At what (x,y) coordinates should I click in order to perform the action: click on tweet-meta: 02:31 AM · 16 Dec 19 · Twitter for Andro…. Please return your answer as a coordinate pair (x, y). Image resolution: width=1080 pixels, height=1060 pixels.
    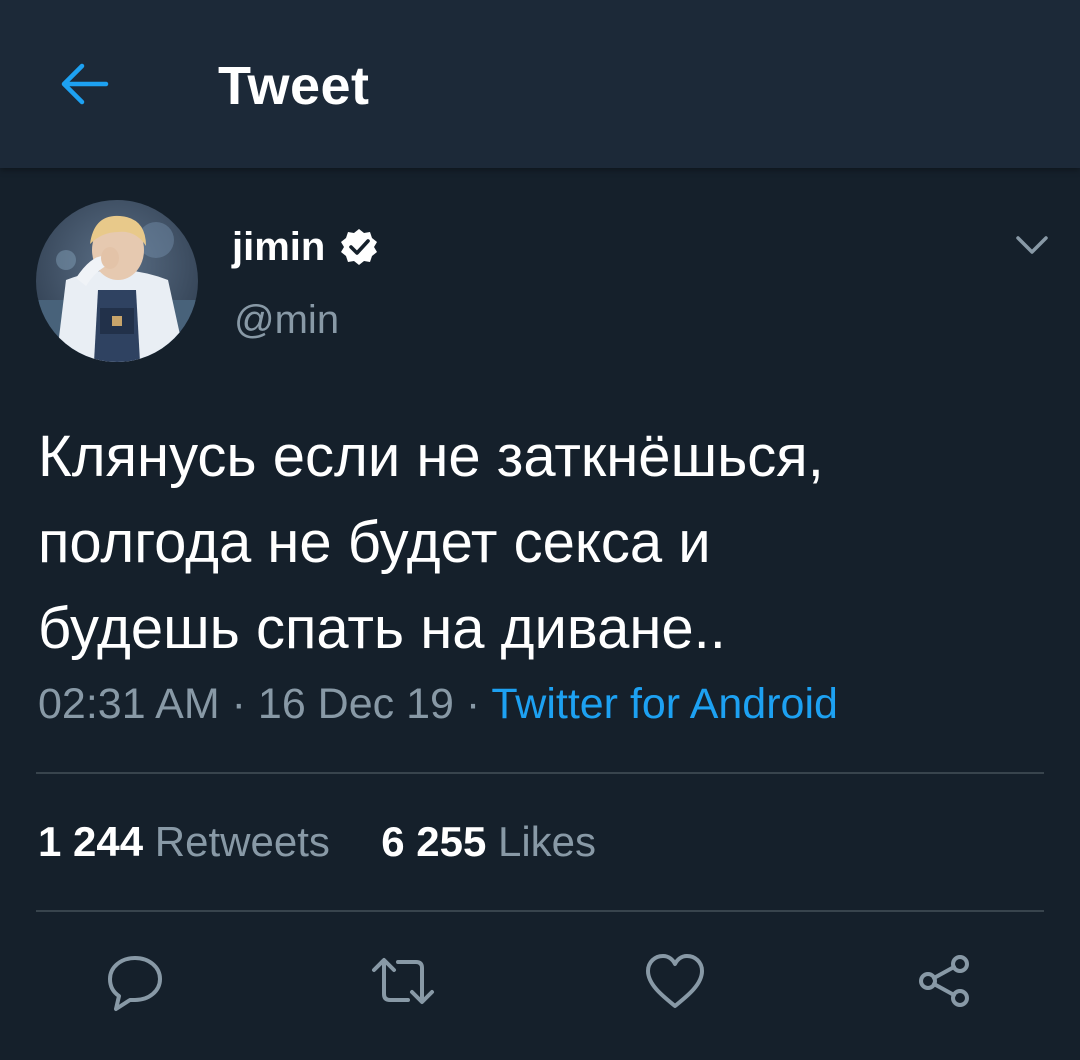
    Looking at the image, I should click on (438, 704).